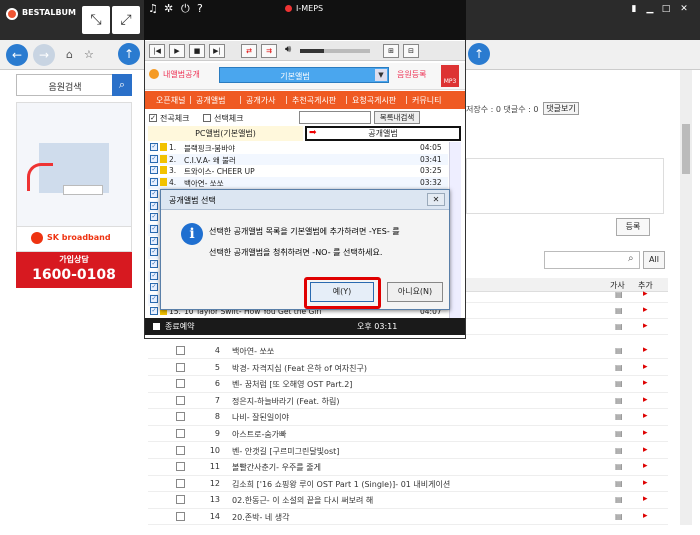 This screenshot has width=700, height=535. I want to click on track-row: ✓ 1. 블랙핑크-붐바야 04:05, so click(298, 148).